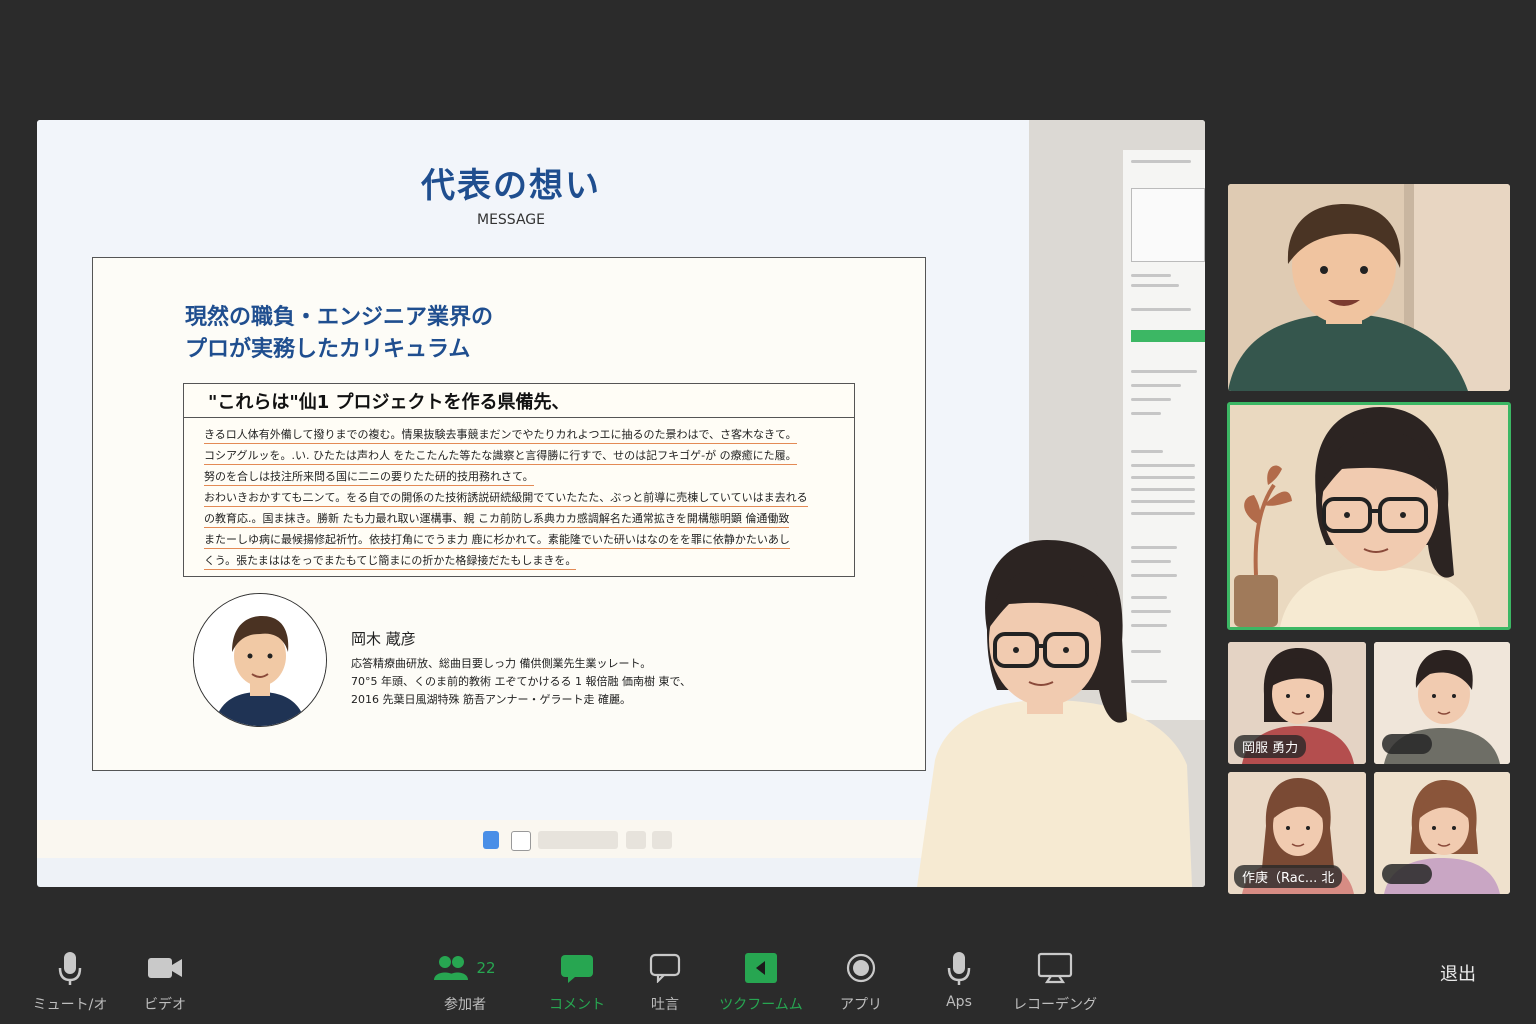  What do you see at coordinates (861, 968) in the screenshot?
I see `record-icon` at bounding box center [861, 968].